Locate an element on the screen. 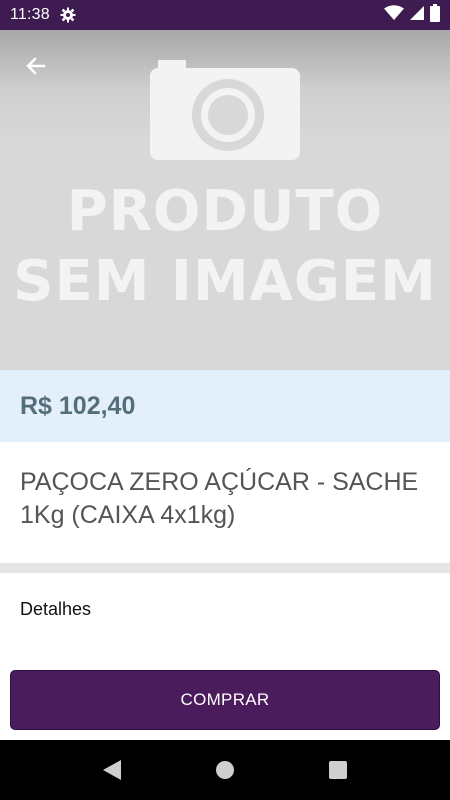 The image size is (450, 800). status-time: 11:38 is located at coordinates (30, 14).